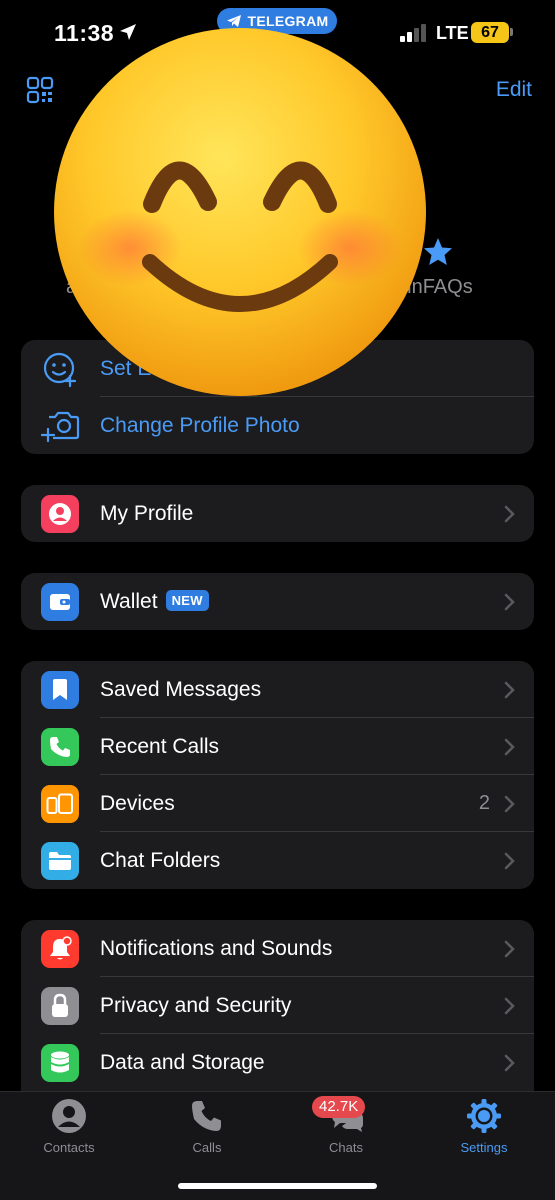  I want to click on network-type: LTE, so click(452, 33).